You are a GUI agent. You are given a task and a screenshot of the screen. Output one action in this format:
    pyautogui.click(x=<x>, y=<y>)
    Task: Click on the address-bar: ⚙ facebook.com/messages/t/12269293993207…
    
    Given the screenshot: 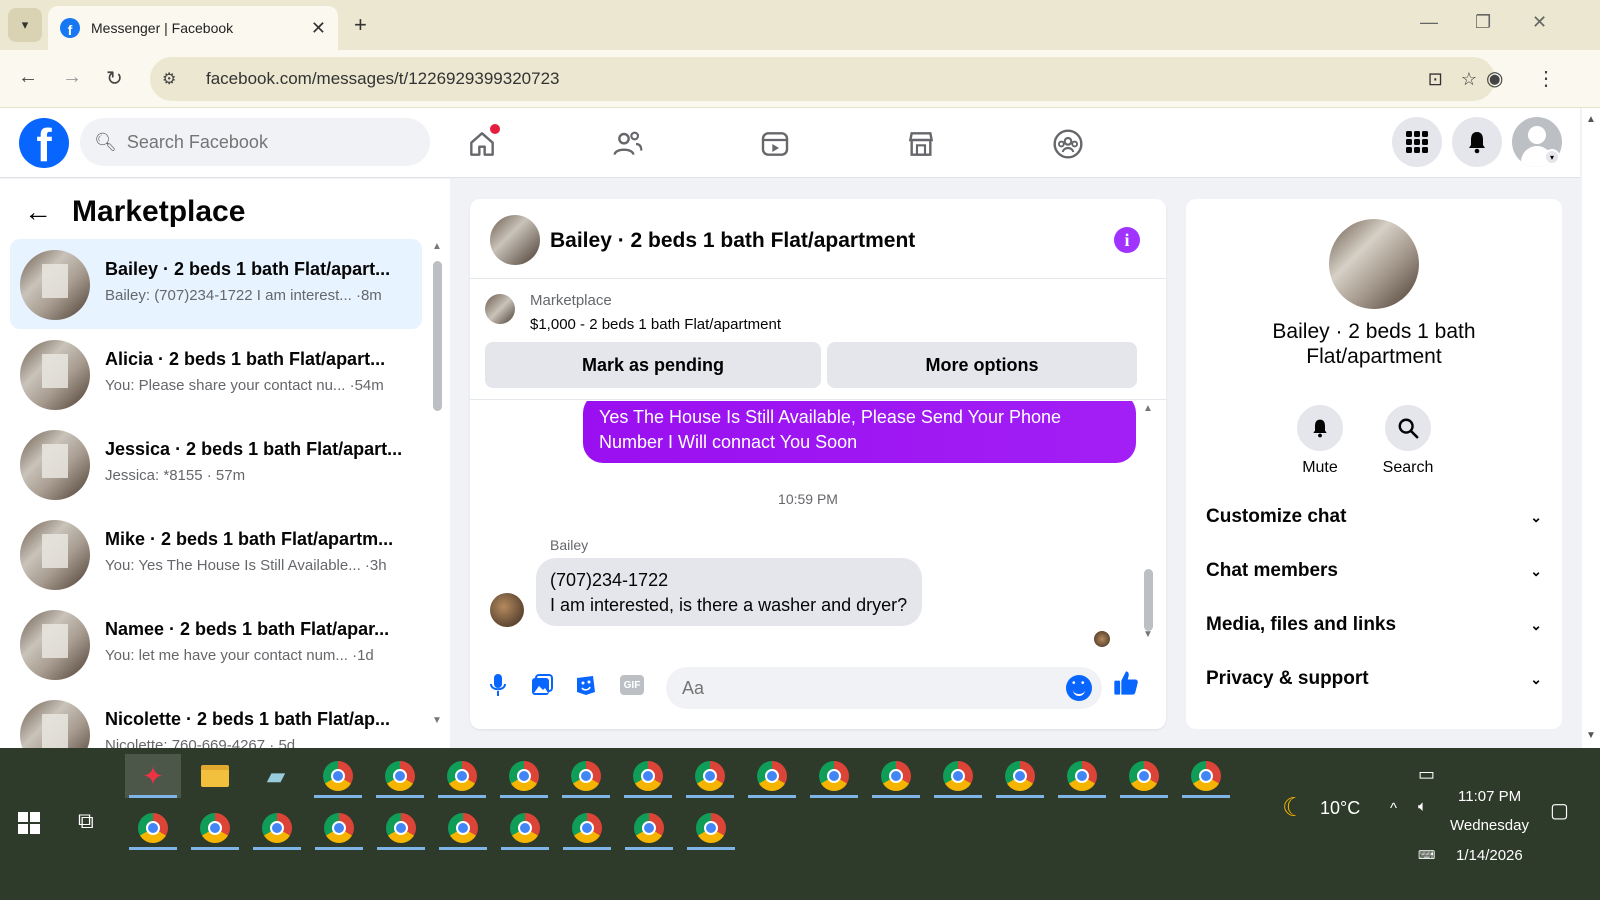 What is the action you would take?
    pyautogui.click(x=822, y=79)
    